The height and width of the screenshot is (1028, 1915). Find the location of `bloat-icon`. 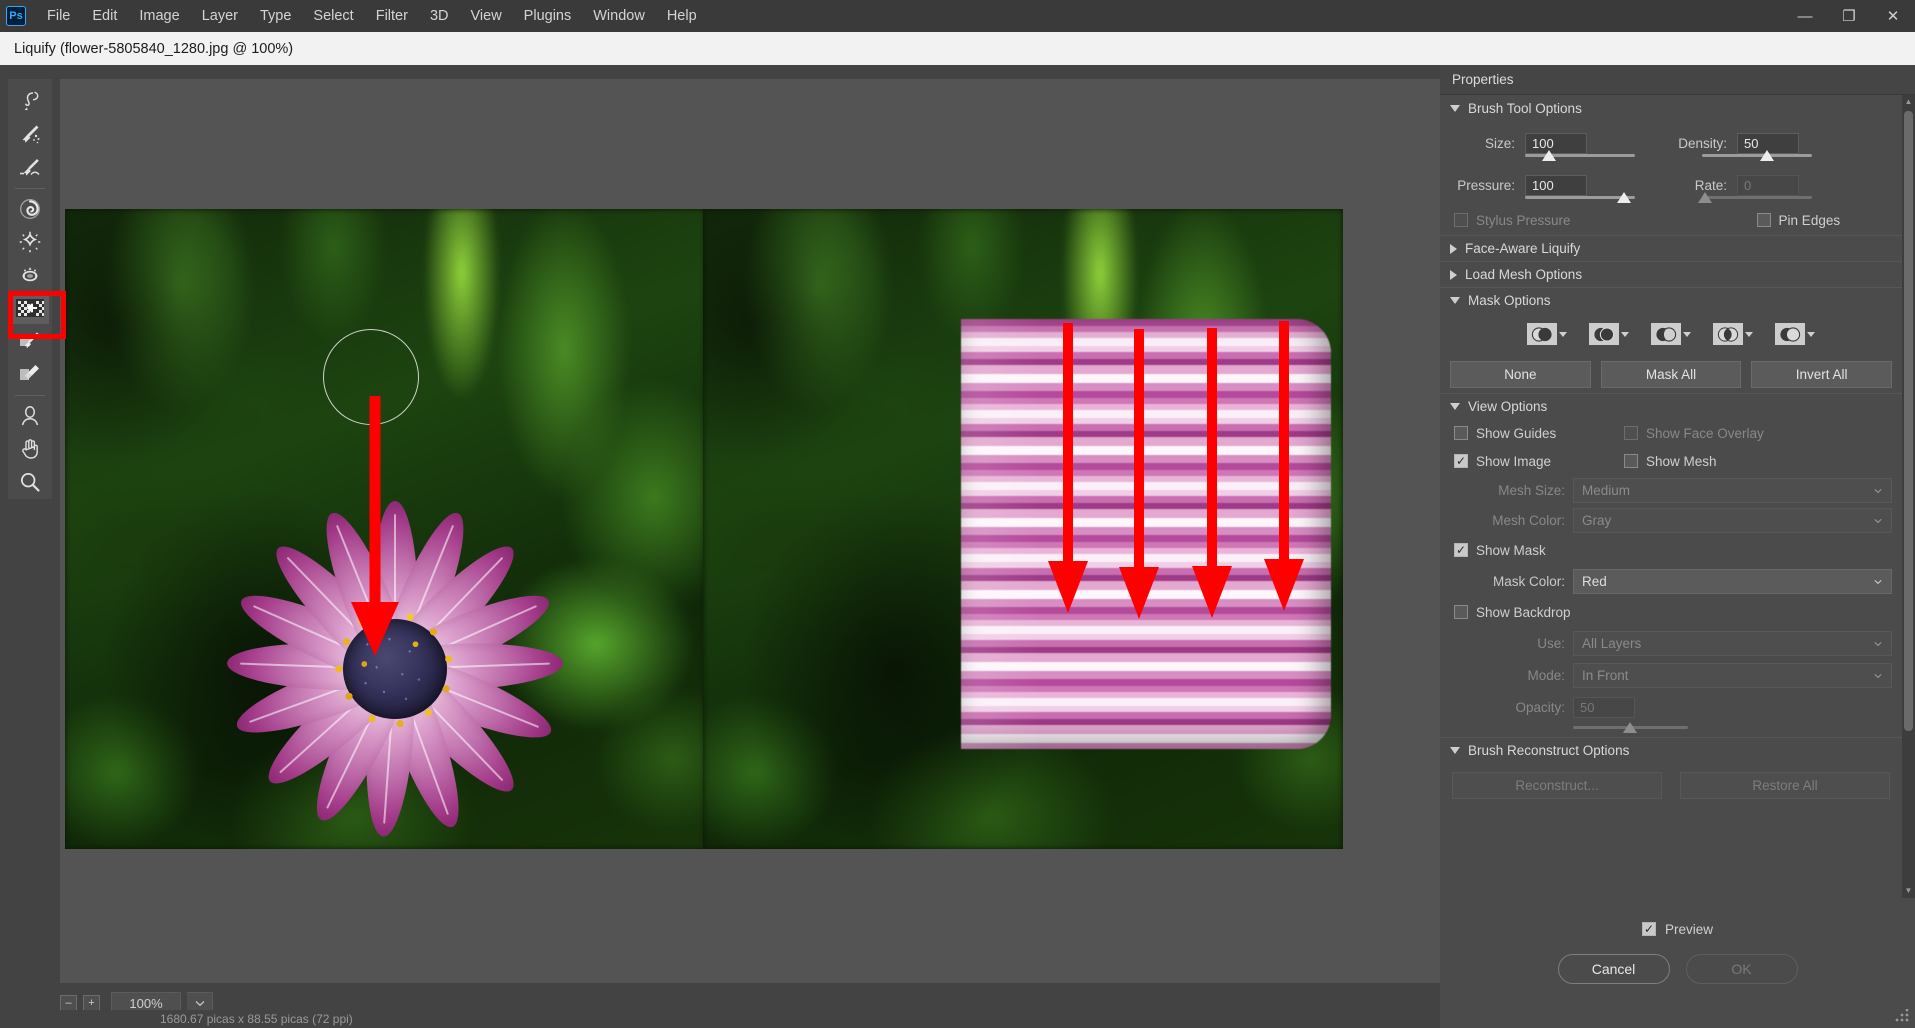

bloat-icon is located at coordinates (30, 274).